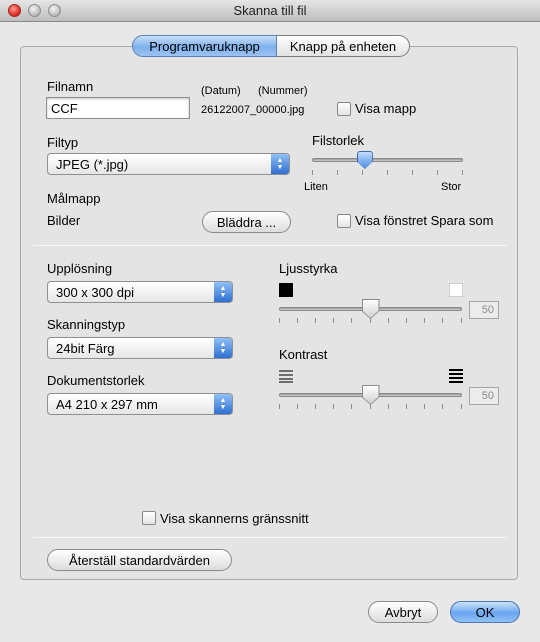  Describe the element at coordinates (140, 348) in the screenshot. I see `scan-type-select: 24bit Färg ▲ ▼` at that location.